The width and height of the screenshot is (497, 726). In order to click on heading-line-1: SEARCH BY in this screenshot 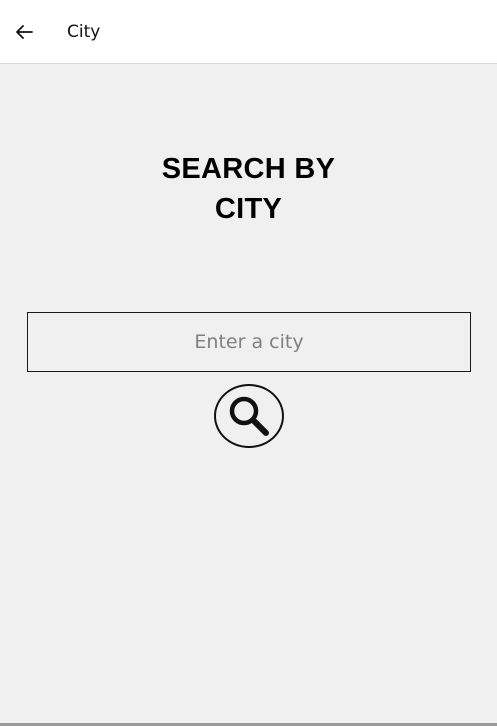, I will do `click(248, 169)`.